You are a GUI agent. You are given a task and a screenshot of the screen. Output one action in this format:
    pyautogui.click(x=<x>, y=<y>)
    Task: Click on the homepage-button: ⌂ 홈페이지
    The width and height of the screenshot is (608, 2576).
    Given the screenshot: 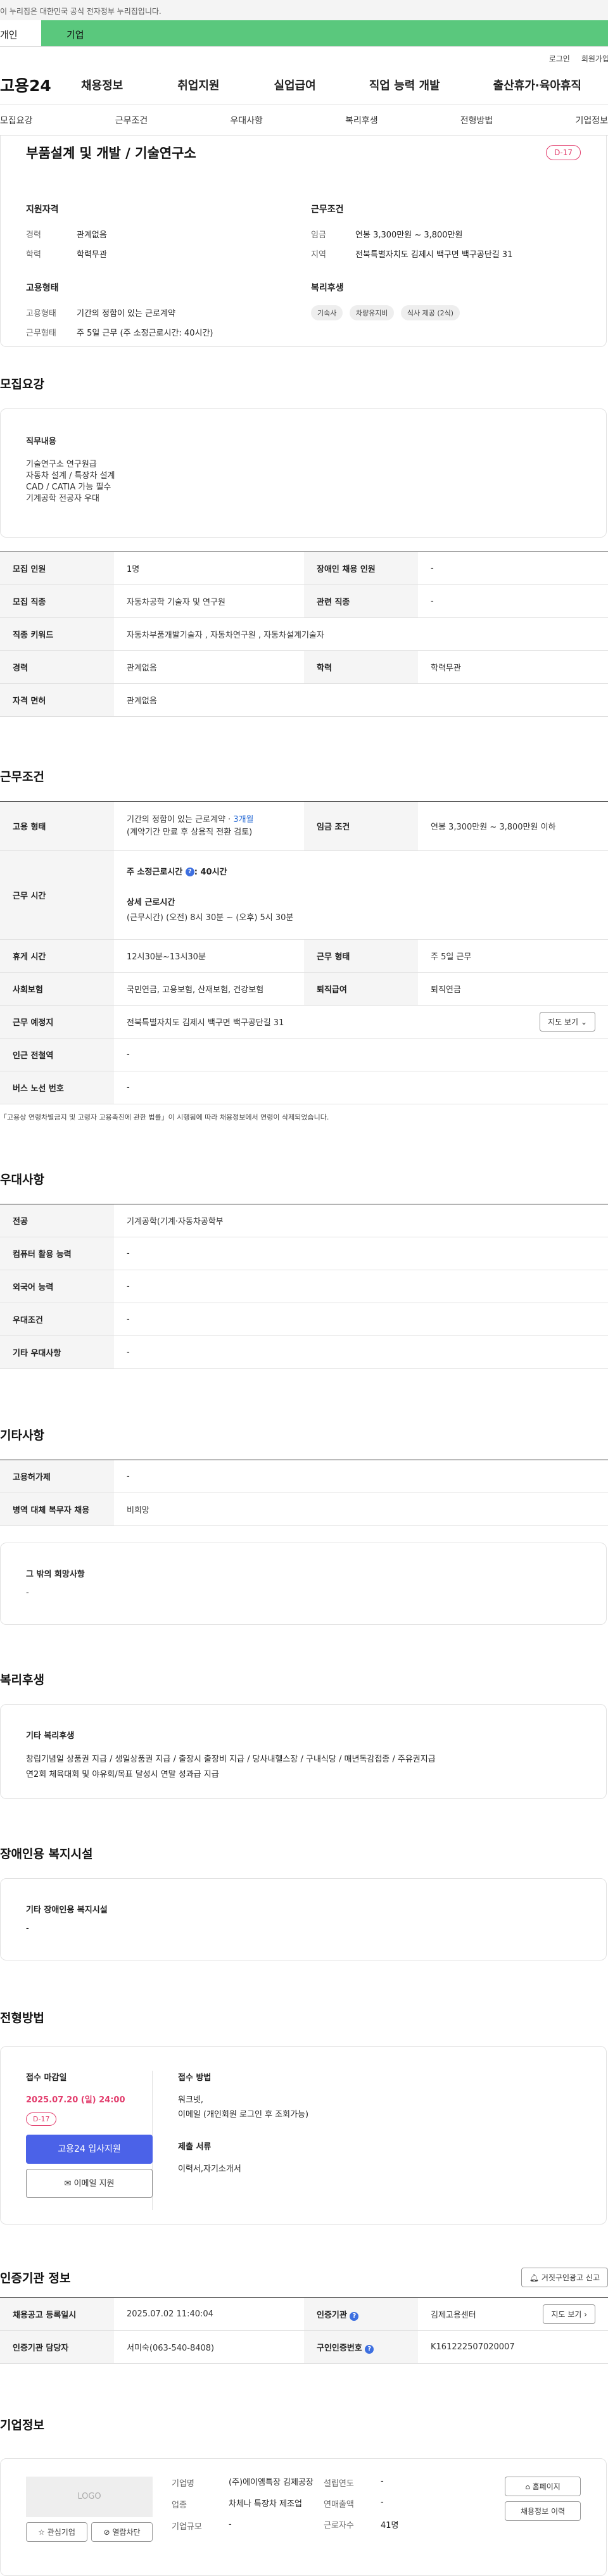 What is the action you would take?
    pyautogui.click(x=543, y=2486)
    